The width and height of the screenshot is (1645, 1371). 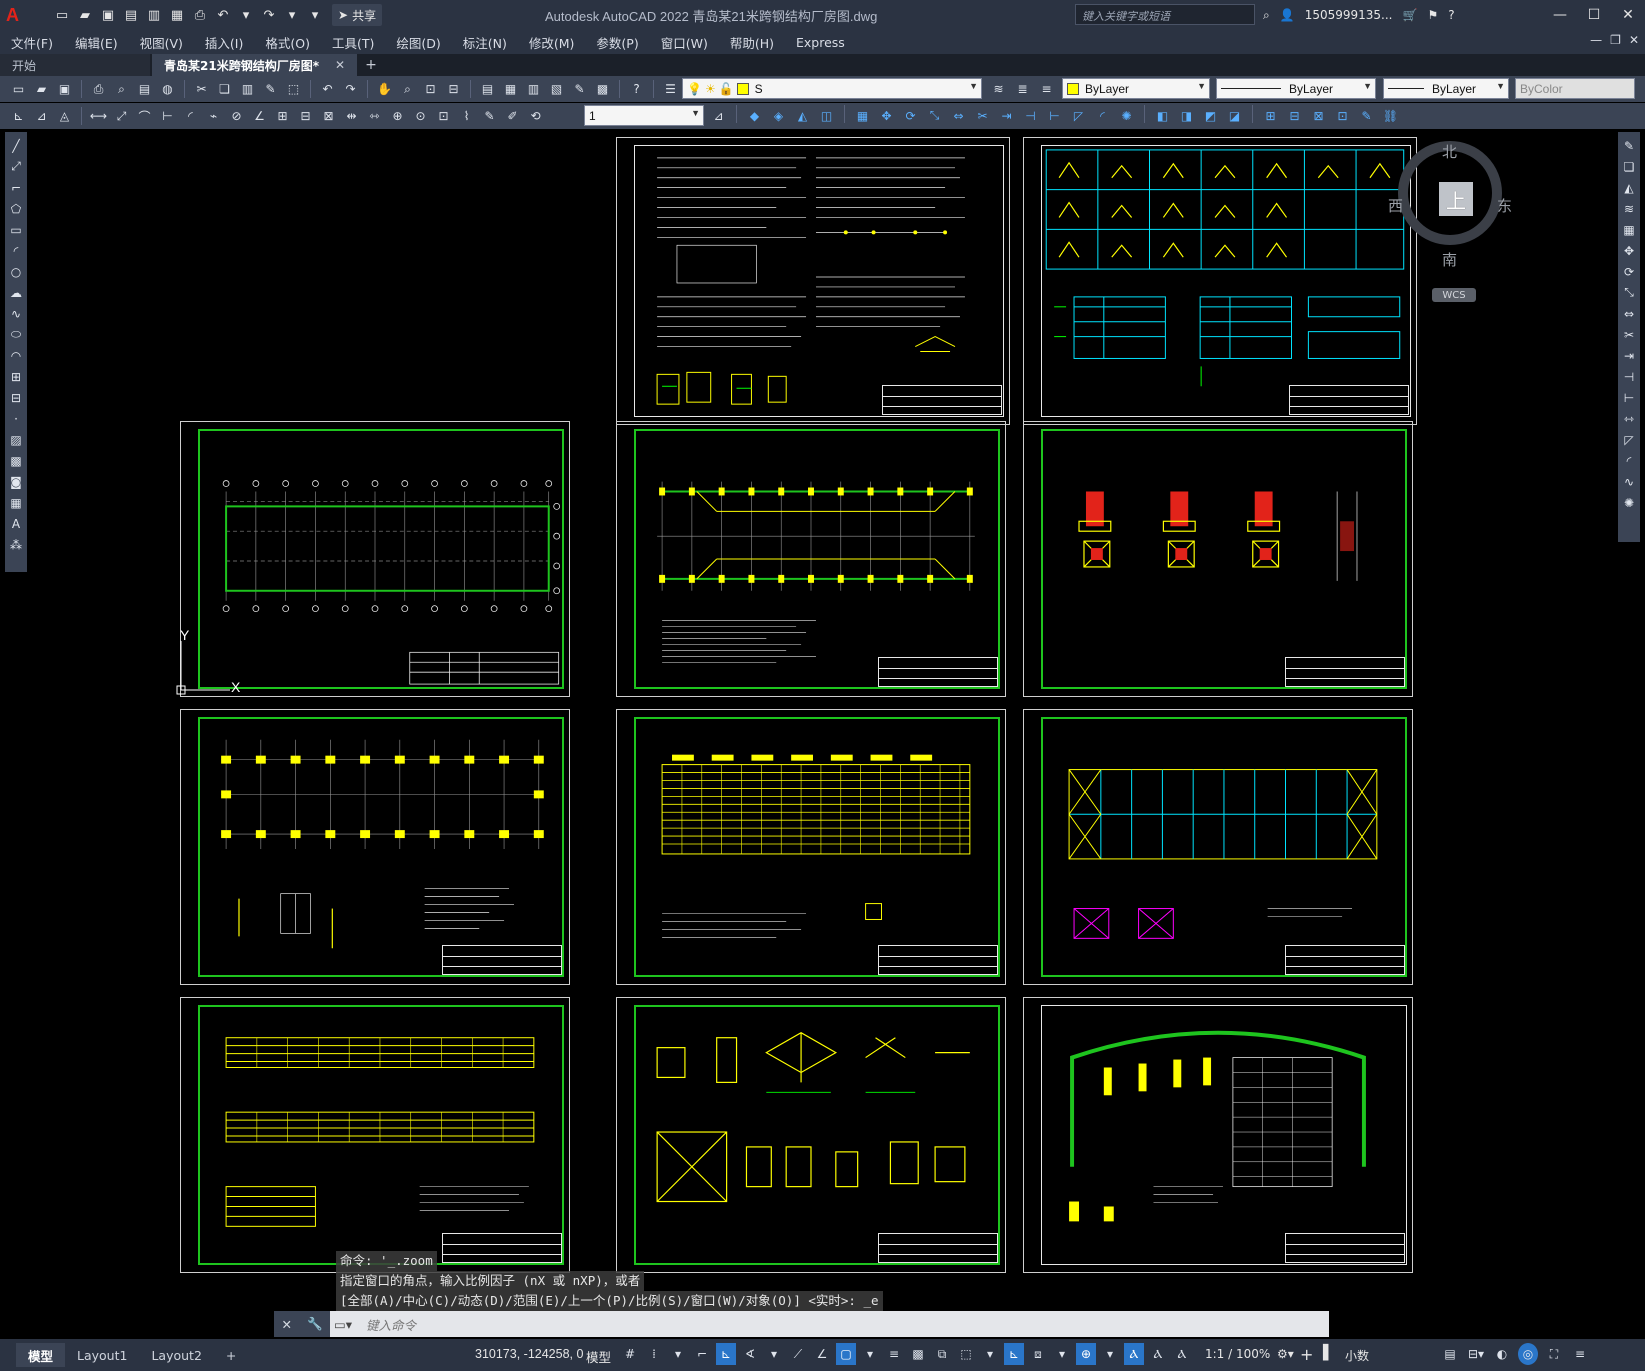 What do you see at coordinates (678, 1354) in the screenshot?
I see `snap-dropdown-icon: ▾` at bounding box center [678, 1354].